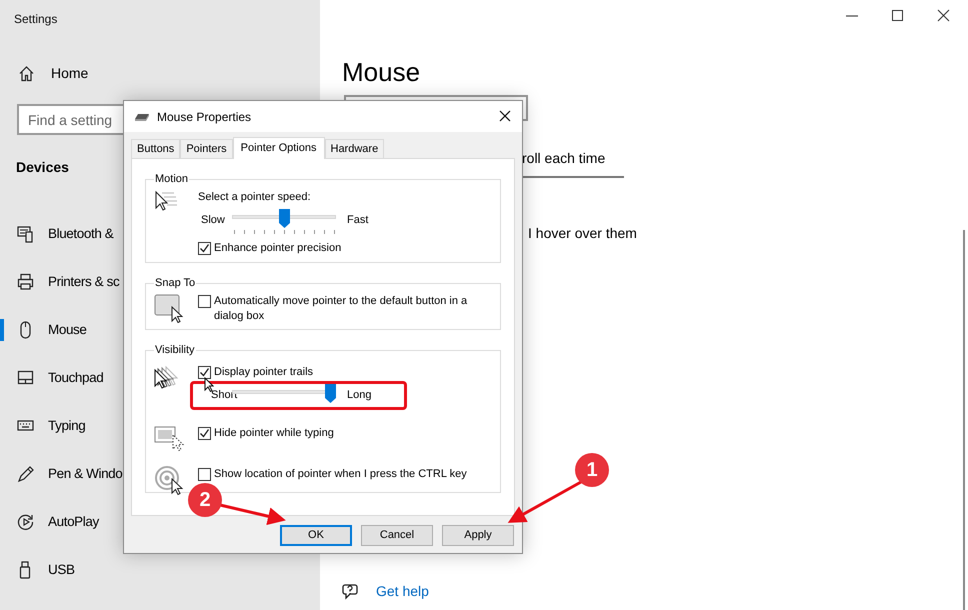  I want to click on touchpad-icon, so click(25, 378).